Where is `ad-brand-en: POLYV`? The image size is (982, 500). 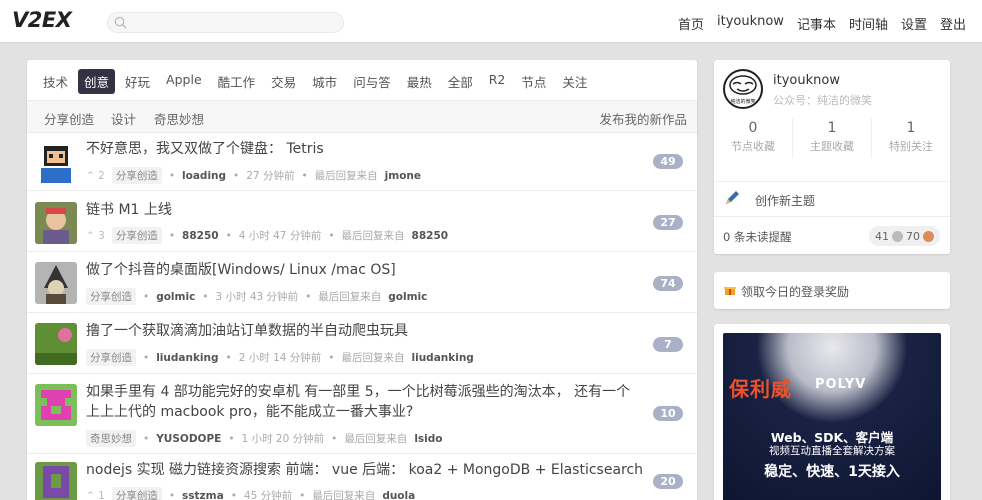
ad-brand-en: POLYV is located at coordinates (841, 384).